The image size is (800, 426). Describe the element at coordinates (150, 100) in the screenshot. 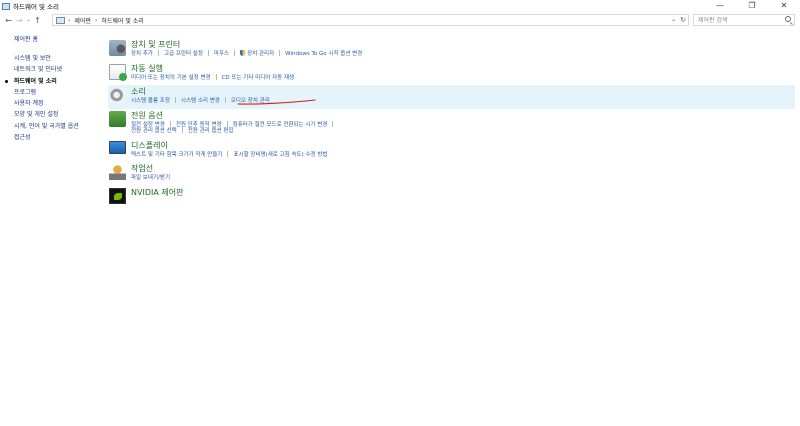

I see `link-adjust-volume: 시스템 볼륨 조정` at that location.